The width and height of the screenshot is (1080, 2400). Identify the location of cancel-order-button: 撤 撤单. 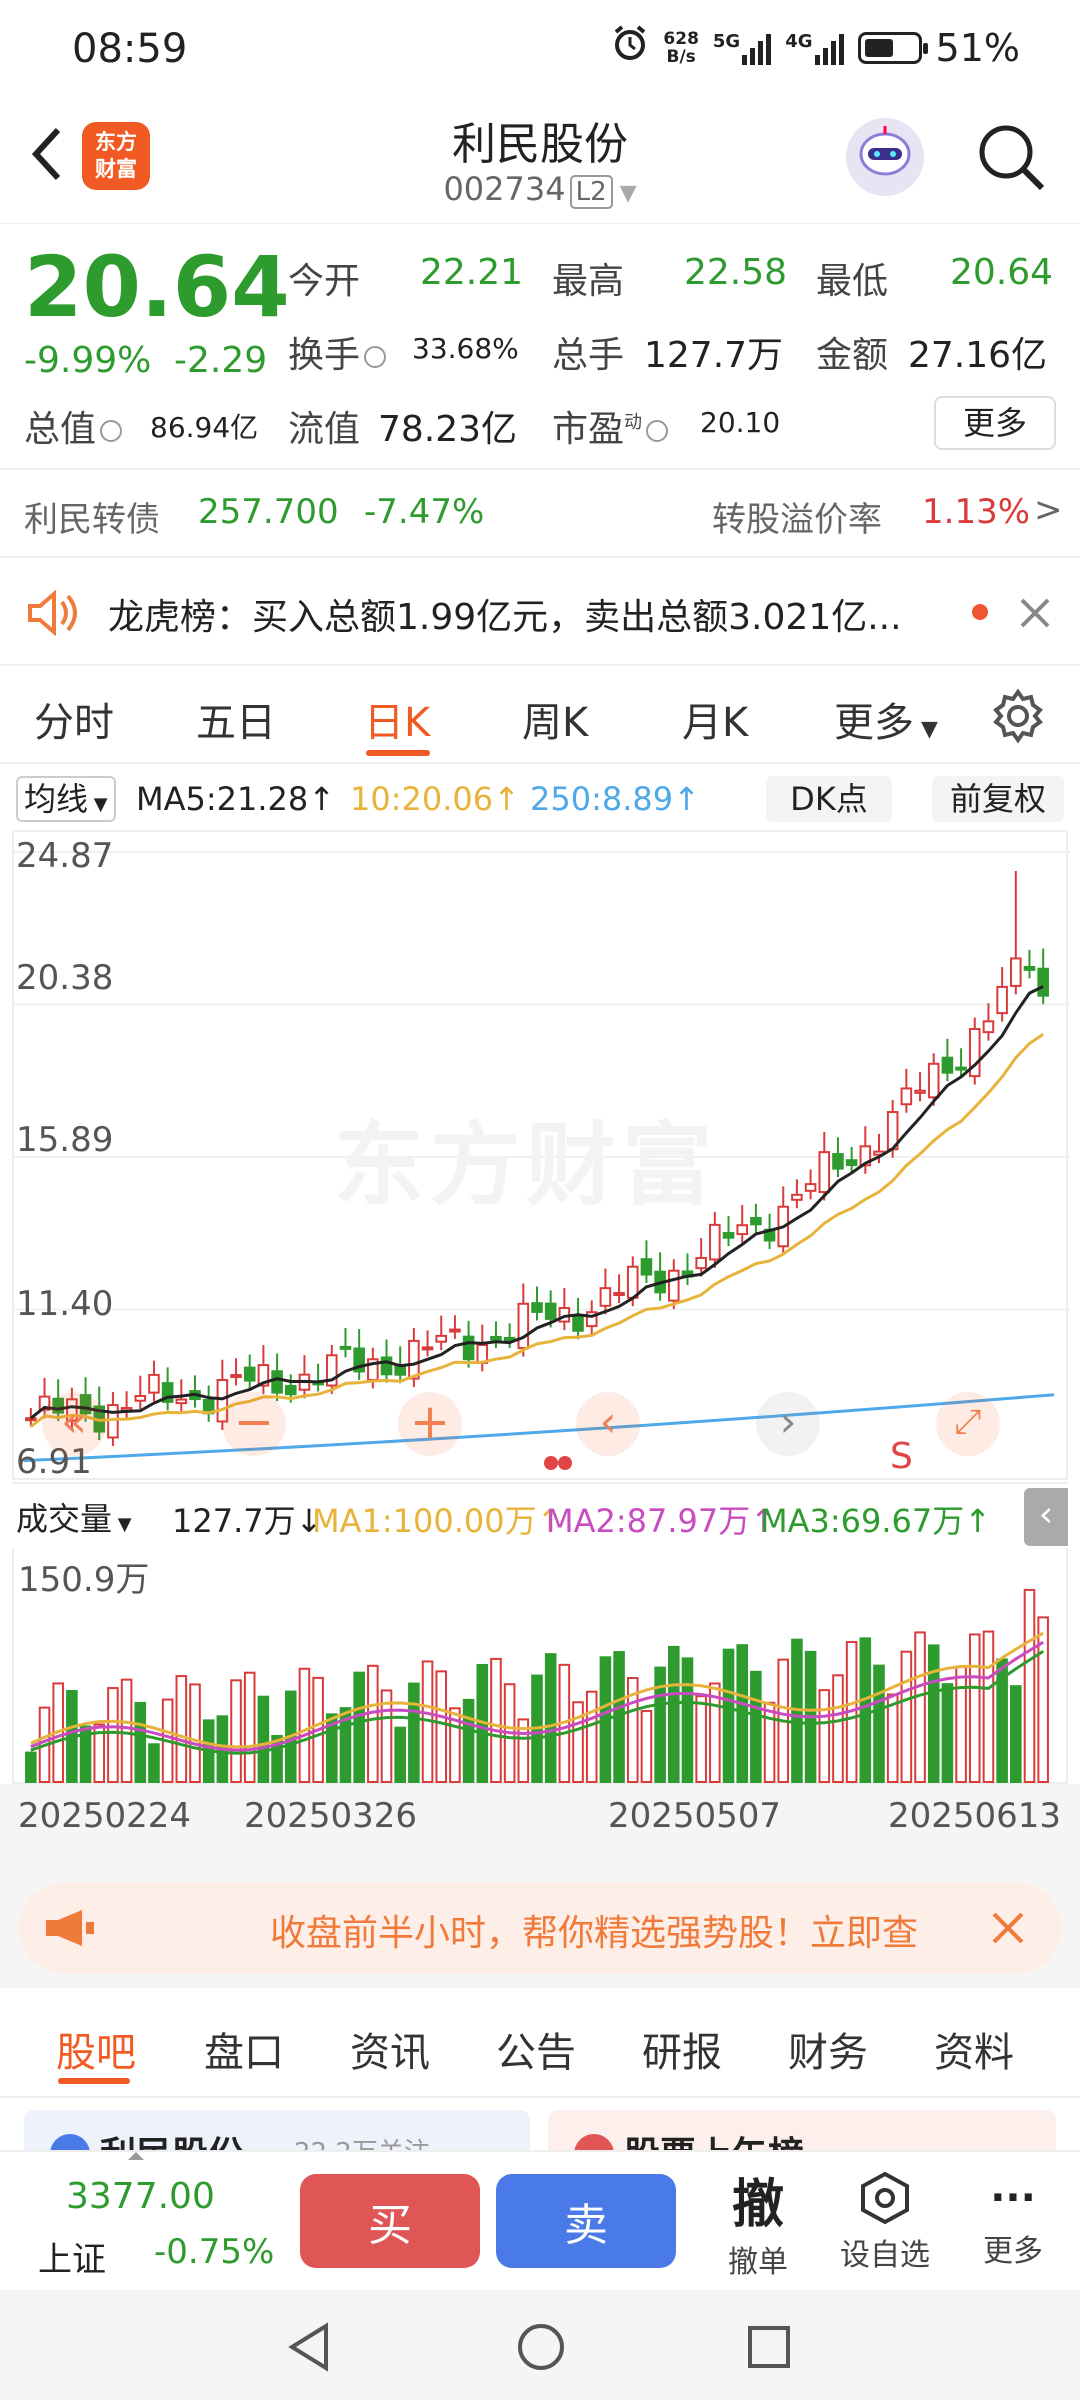
(758, 2221).